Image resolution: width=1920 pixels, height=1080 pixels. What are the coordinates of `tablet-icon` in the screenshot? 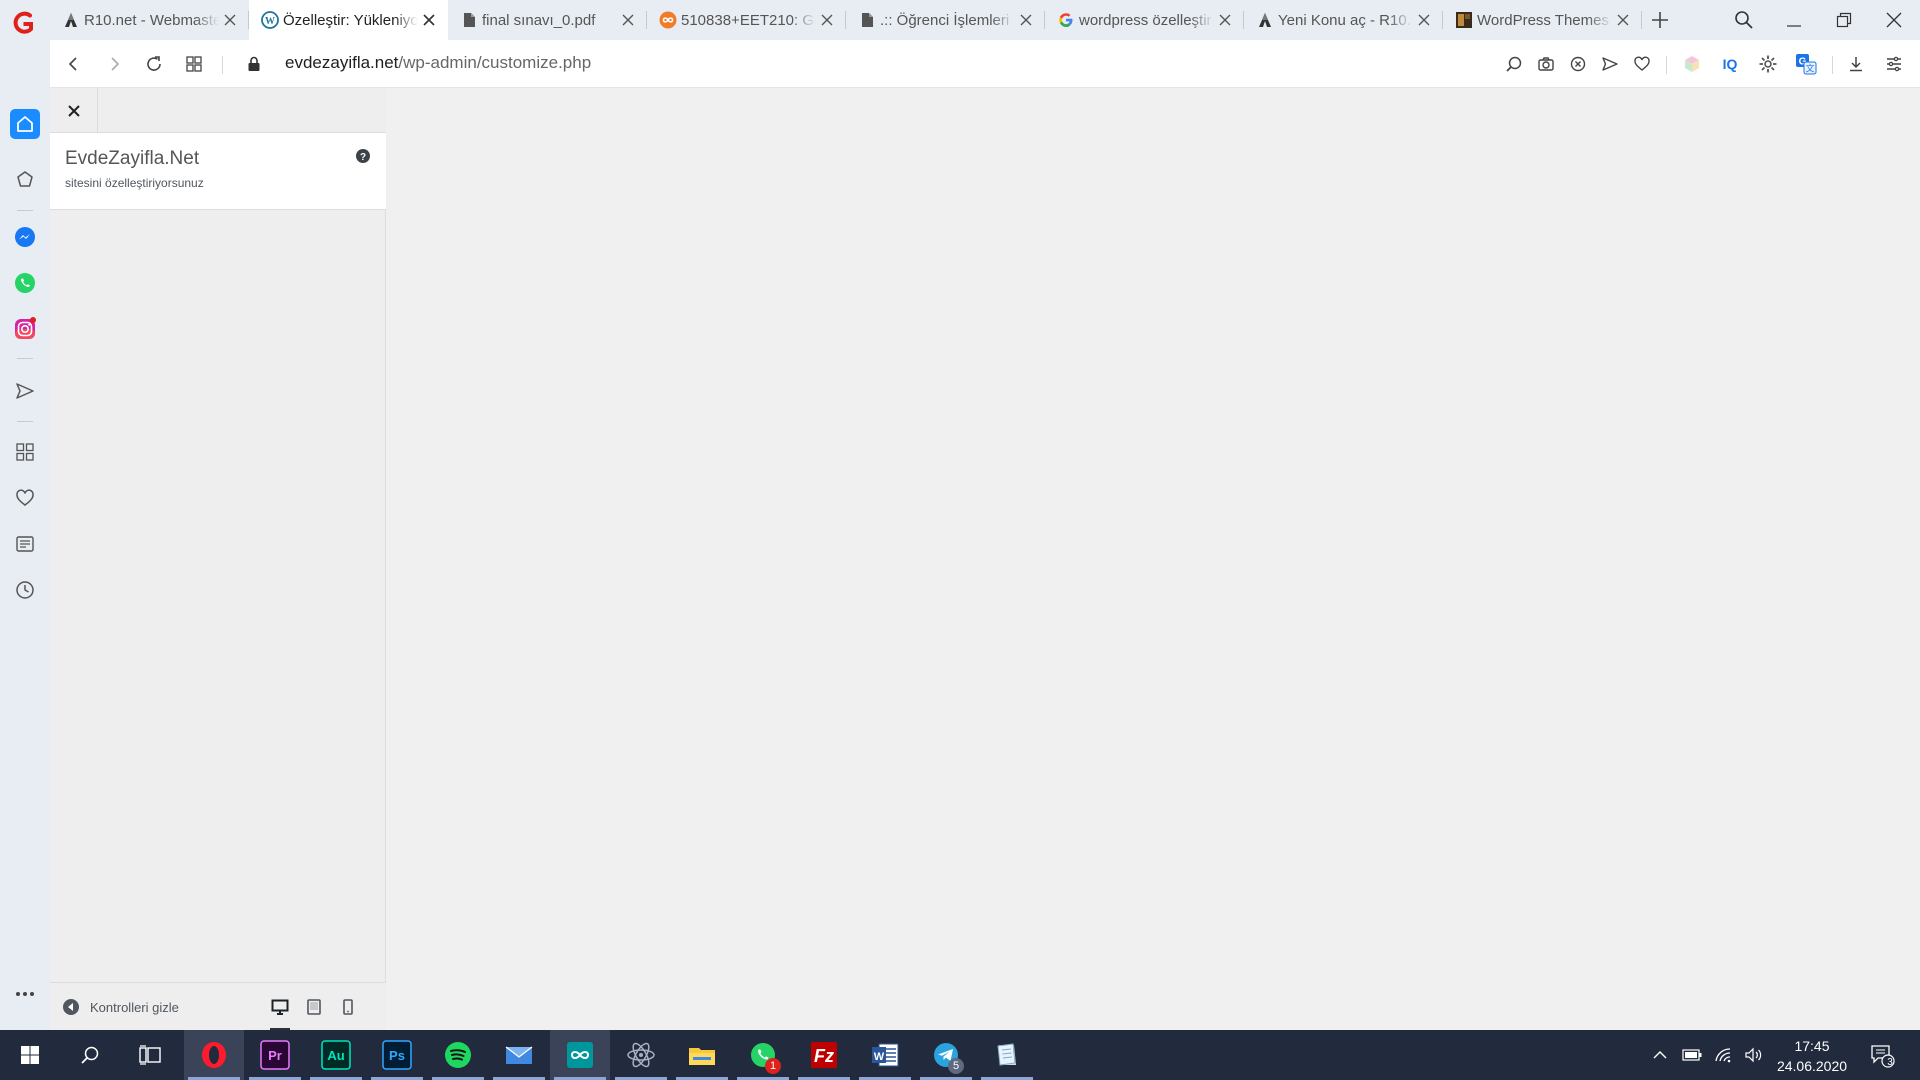 It's located at (314, 1007).